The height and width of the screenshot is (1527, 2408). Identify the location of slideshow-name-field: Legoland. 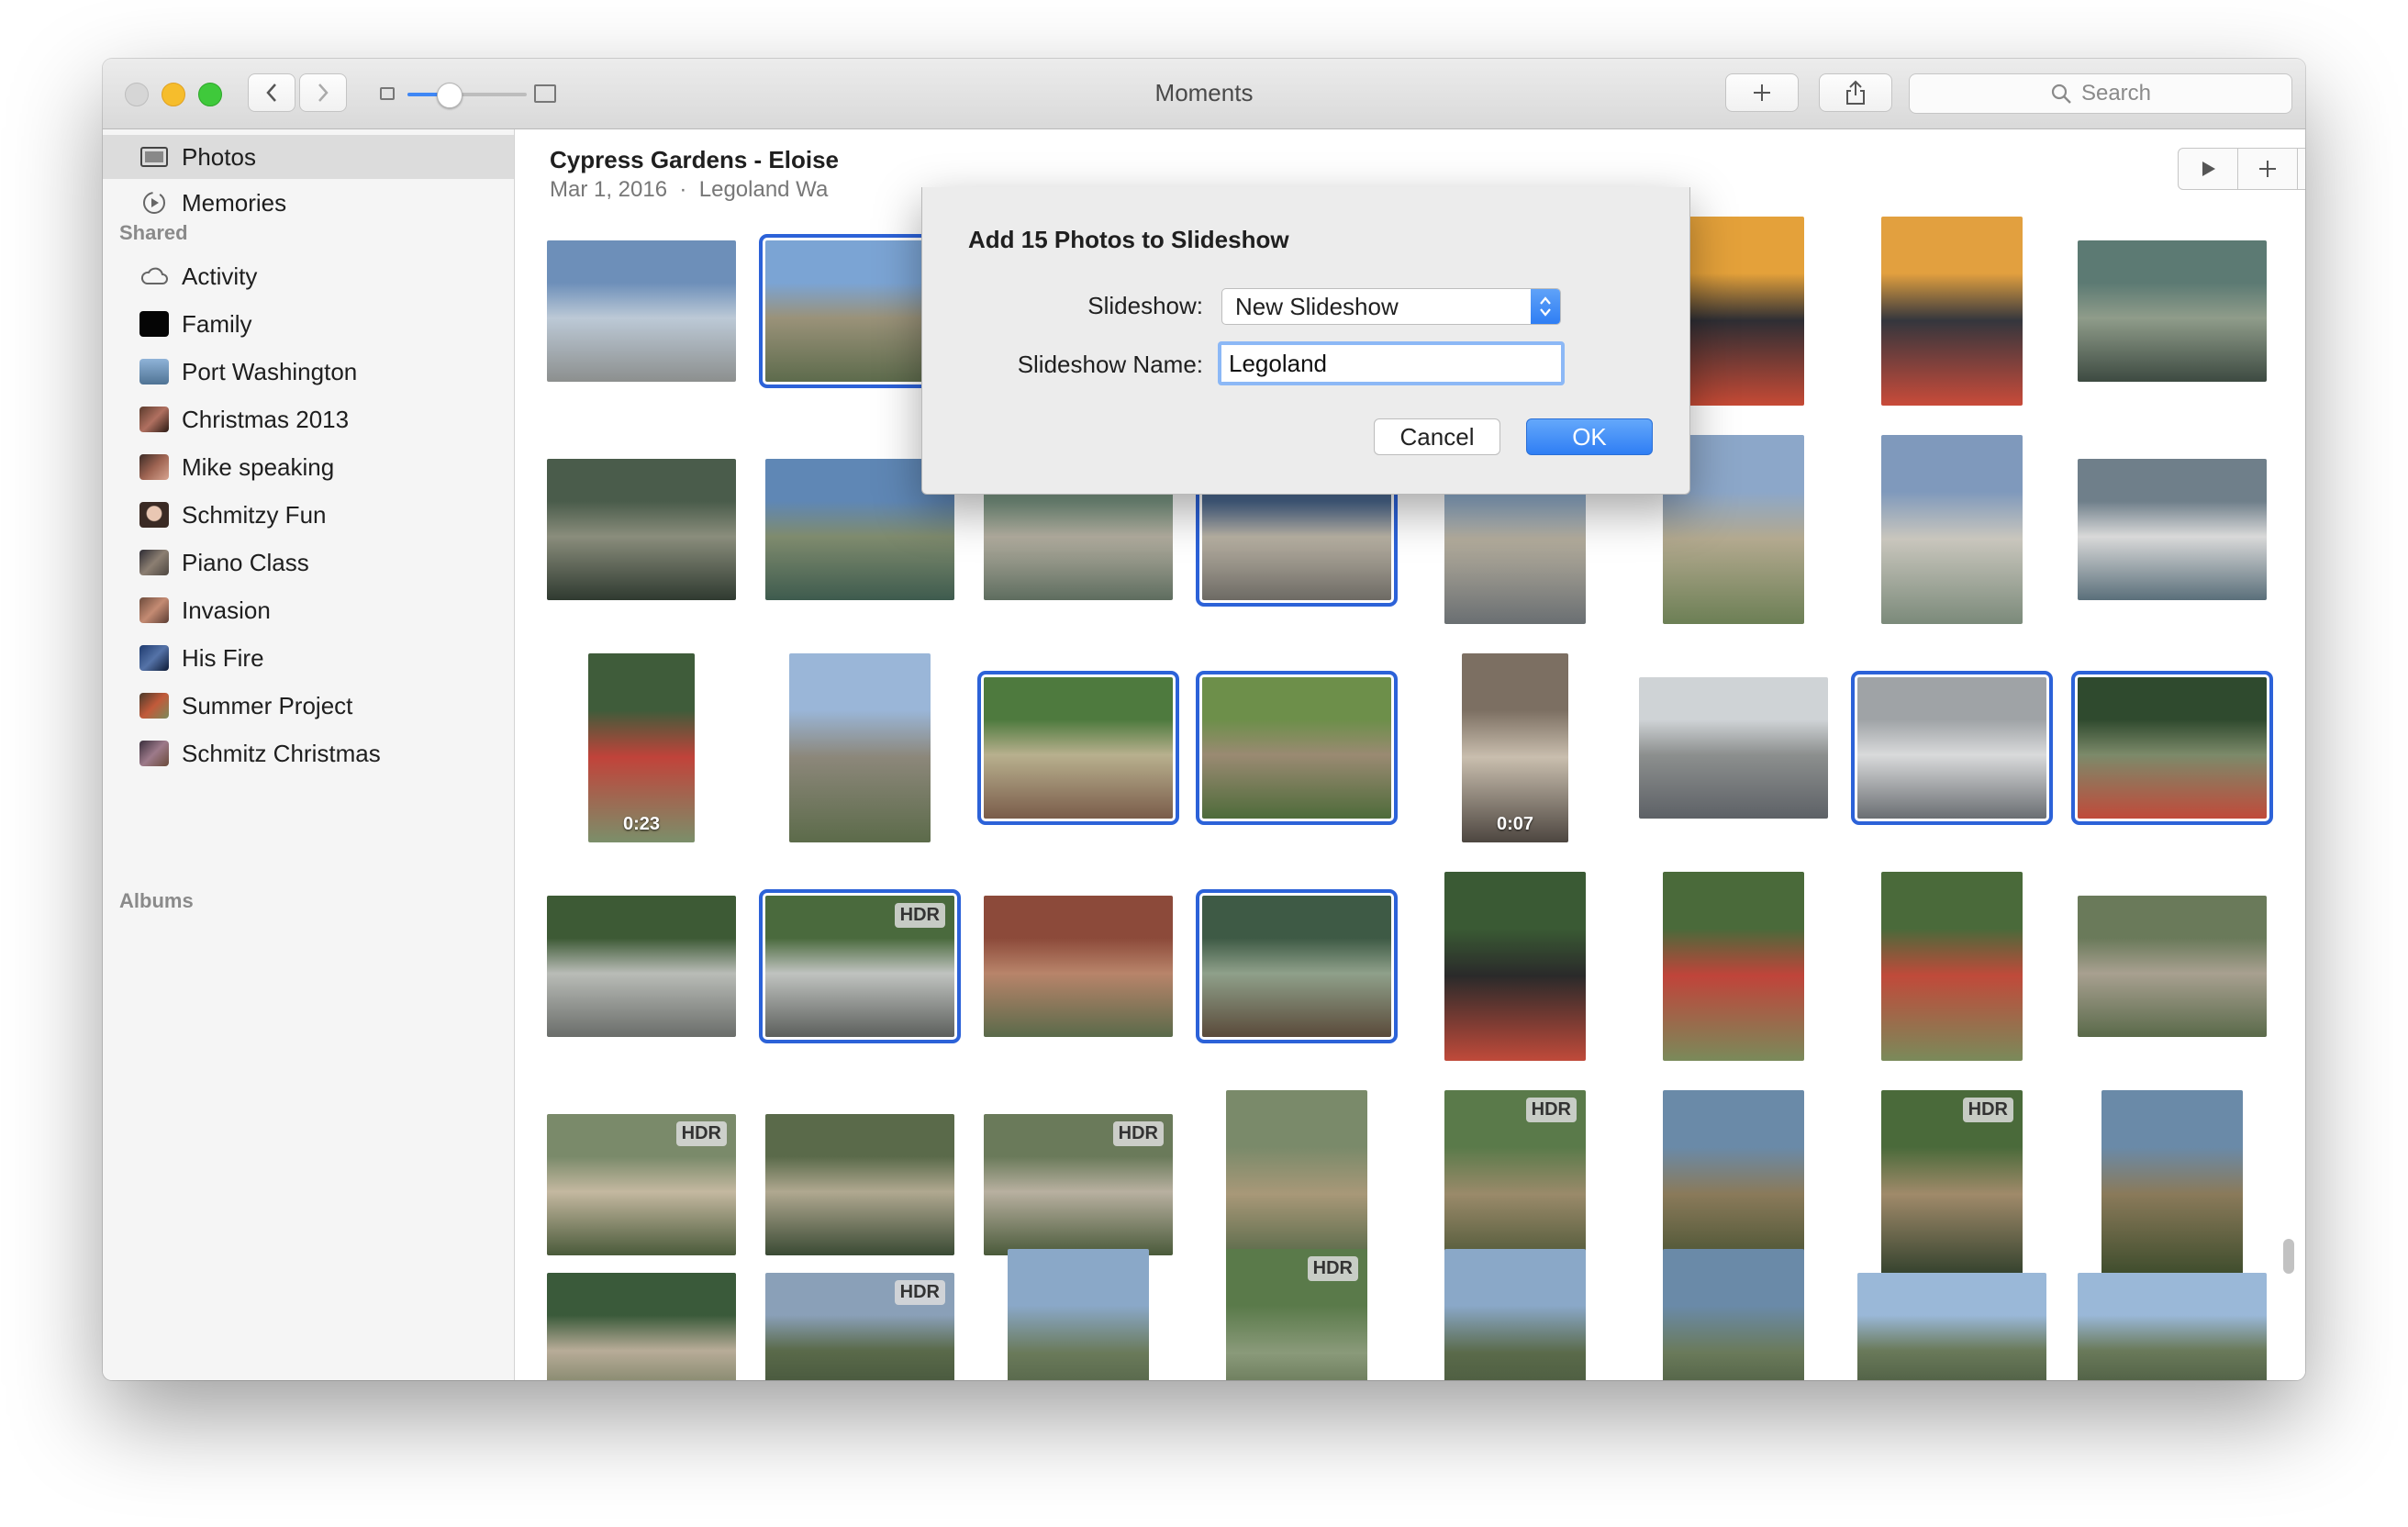
(1392, 363).